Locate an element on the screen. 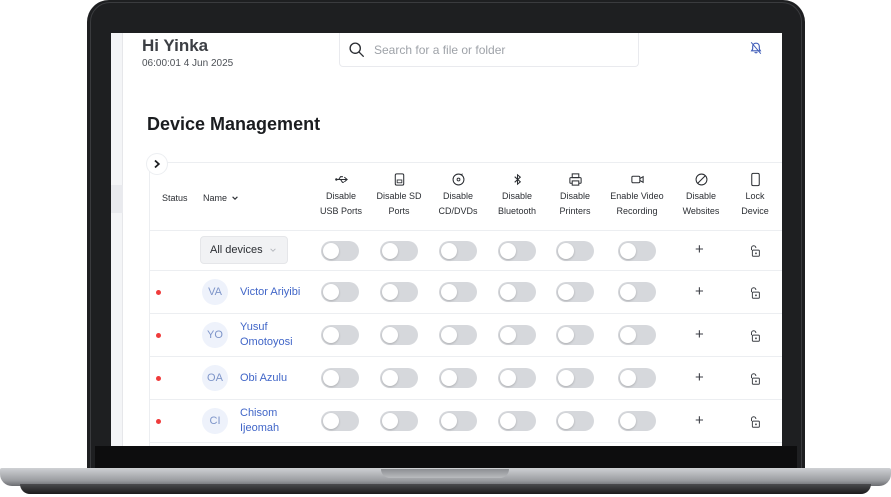  laptop-notch is located at coordinates (445, 473).